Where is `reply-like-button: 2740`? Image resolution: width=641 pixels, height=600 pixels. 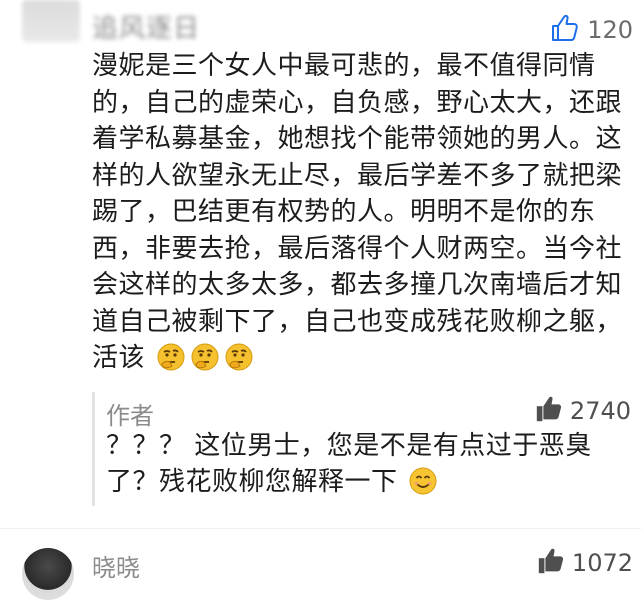
reply-like-button: 2740 is located at coordinates (582, 411).